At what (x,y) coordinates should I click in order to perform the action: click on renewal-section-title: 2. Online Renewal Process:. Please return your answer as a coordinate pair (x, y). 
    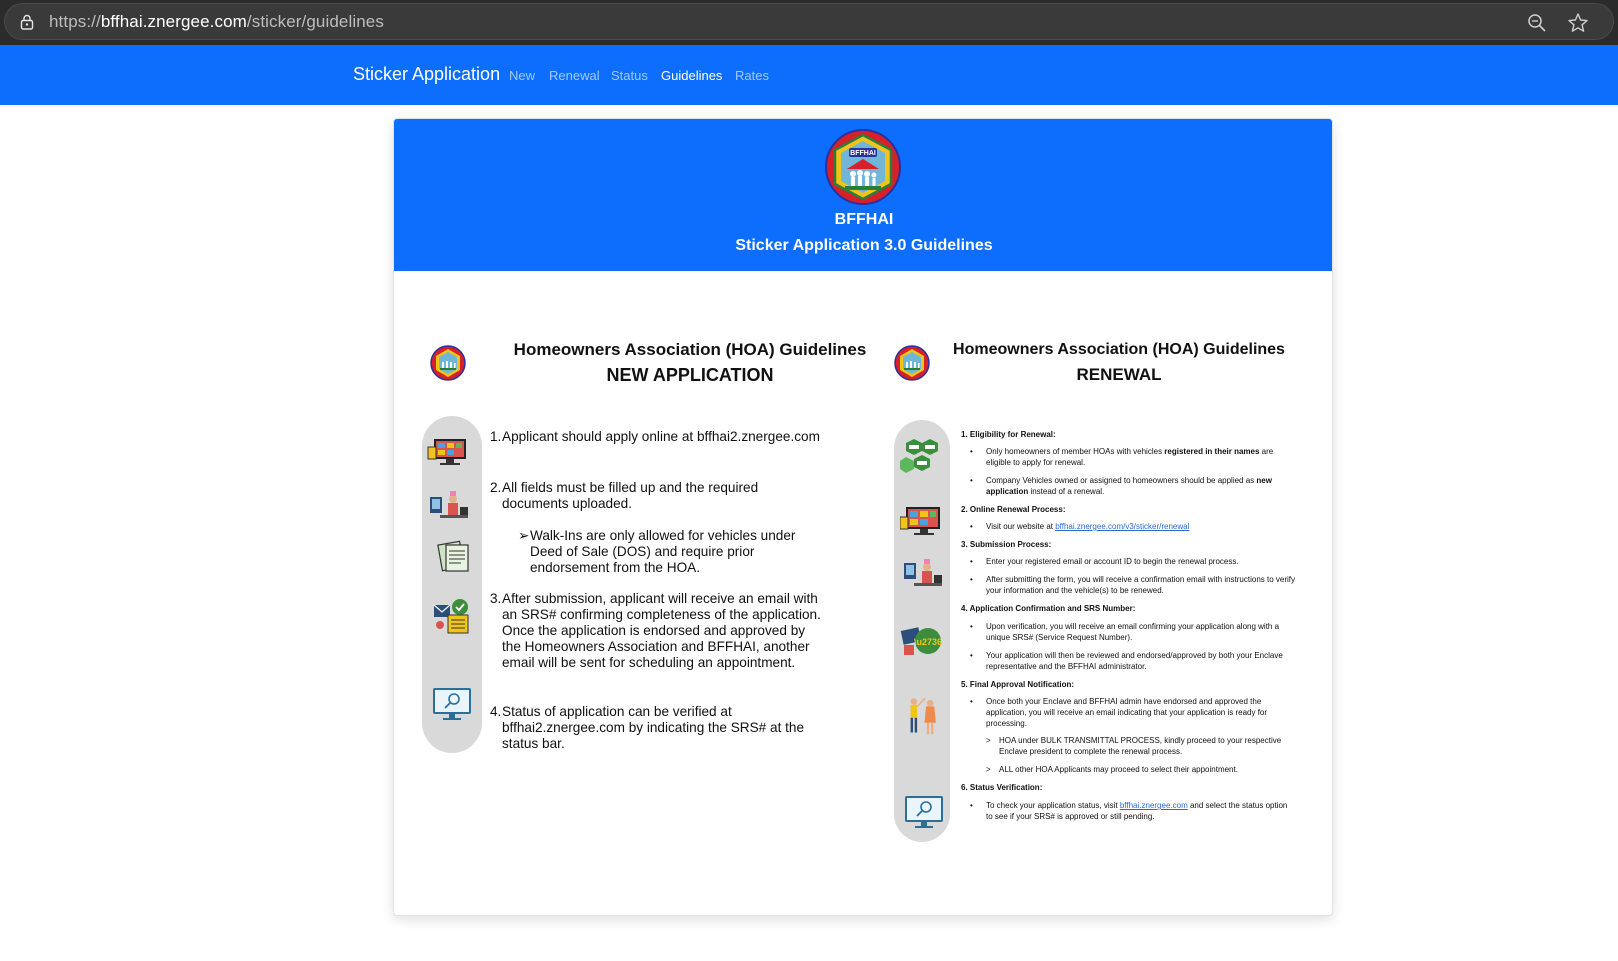
    Looking at the image, I should click on (1013, 509).